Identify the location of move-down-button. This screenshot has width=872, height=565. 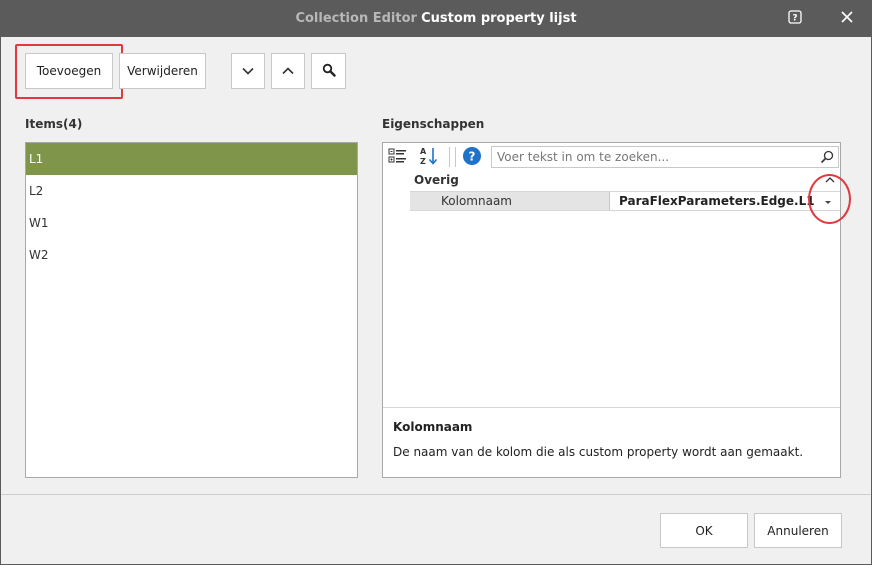
(248, 71).